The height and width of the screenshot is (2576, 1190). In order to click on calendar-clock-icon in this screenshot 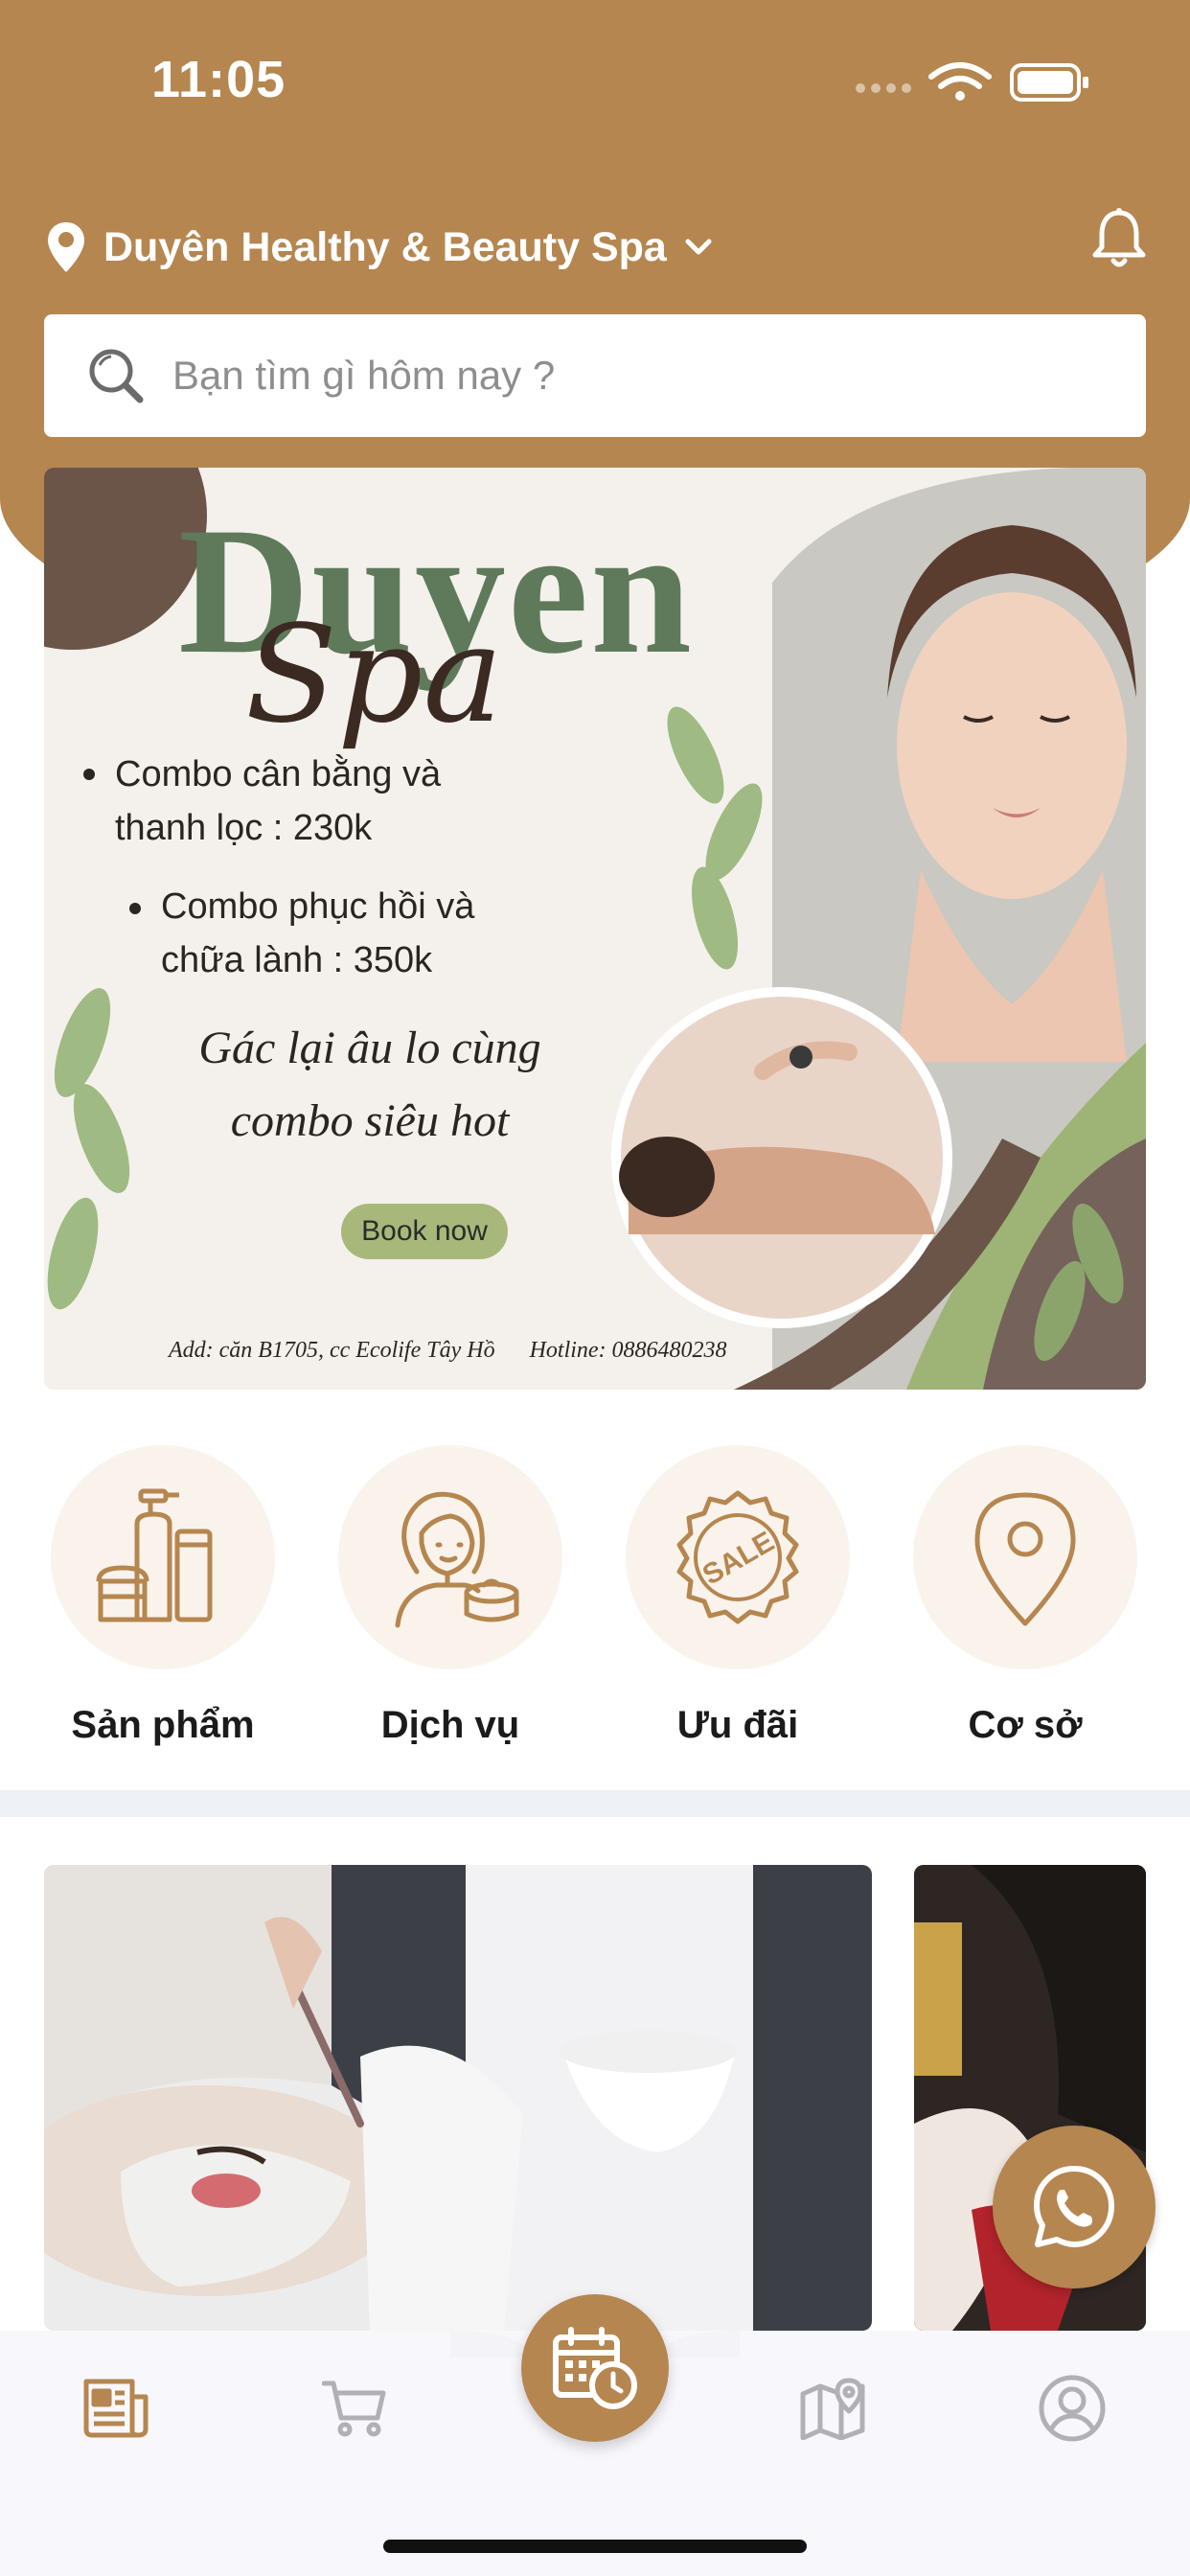, I will do `click(595, 2368)`.